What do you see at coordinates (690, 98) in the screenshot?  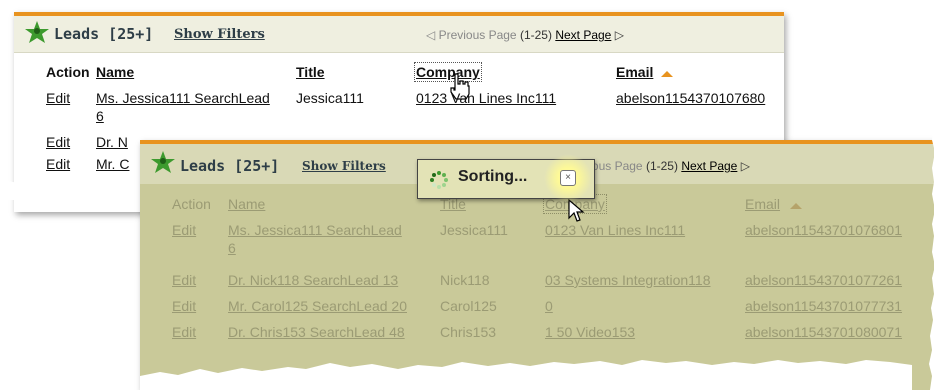 I see `row-1-email-link: abelson1154370107680` at bounding box center [690, 98].